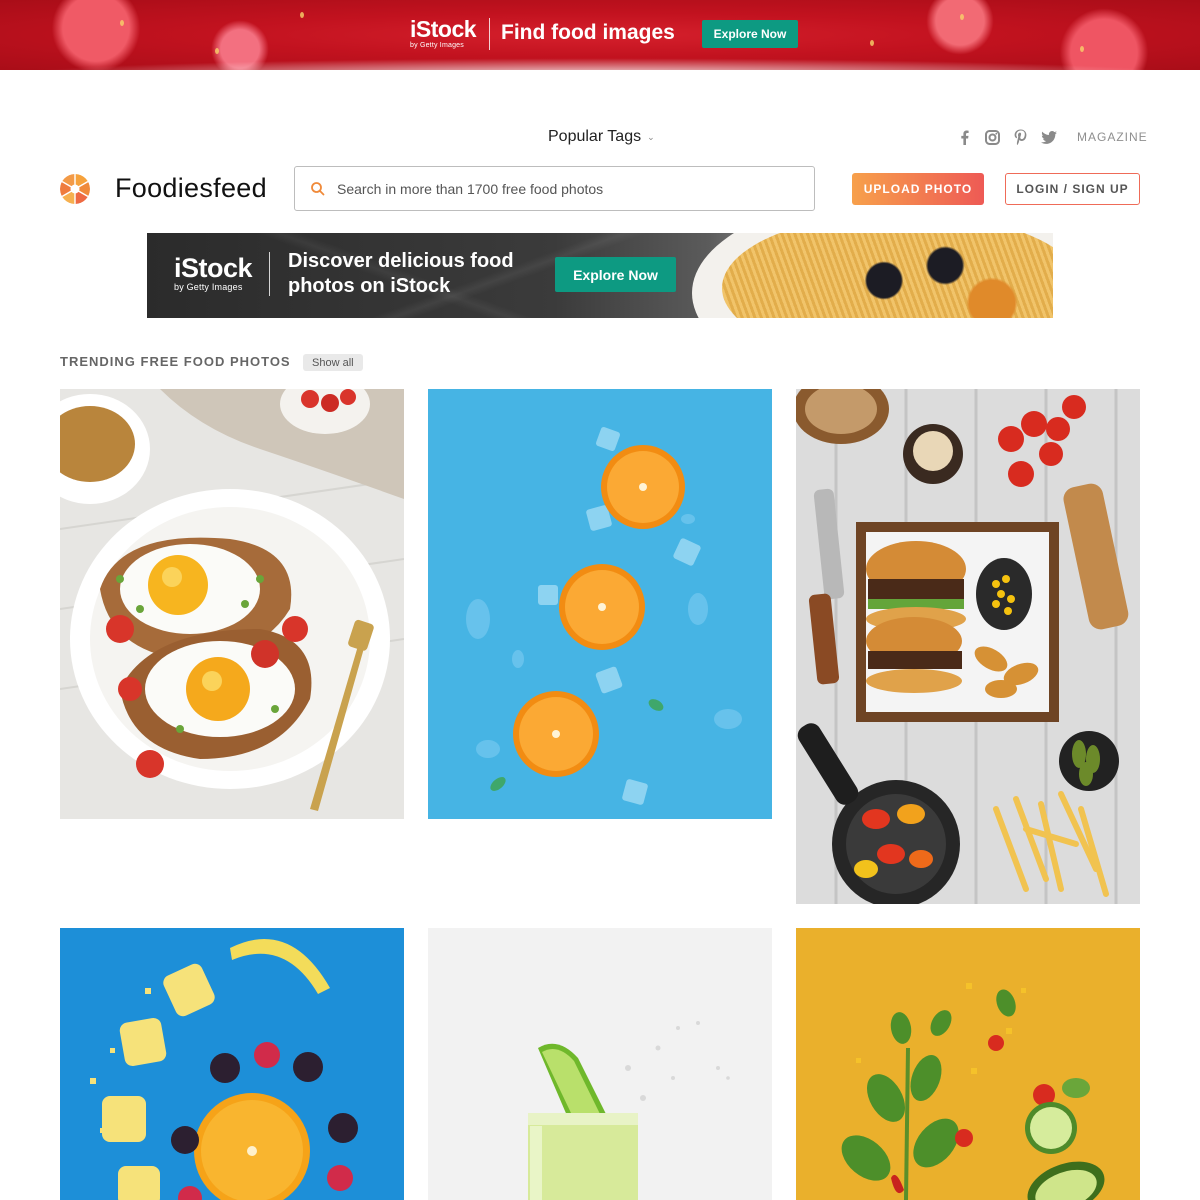  Describe the element at coordinates (191, 188) in the screenshot. I see `brand-name: Foodiesfeed` at that location.